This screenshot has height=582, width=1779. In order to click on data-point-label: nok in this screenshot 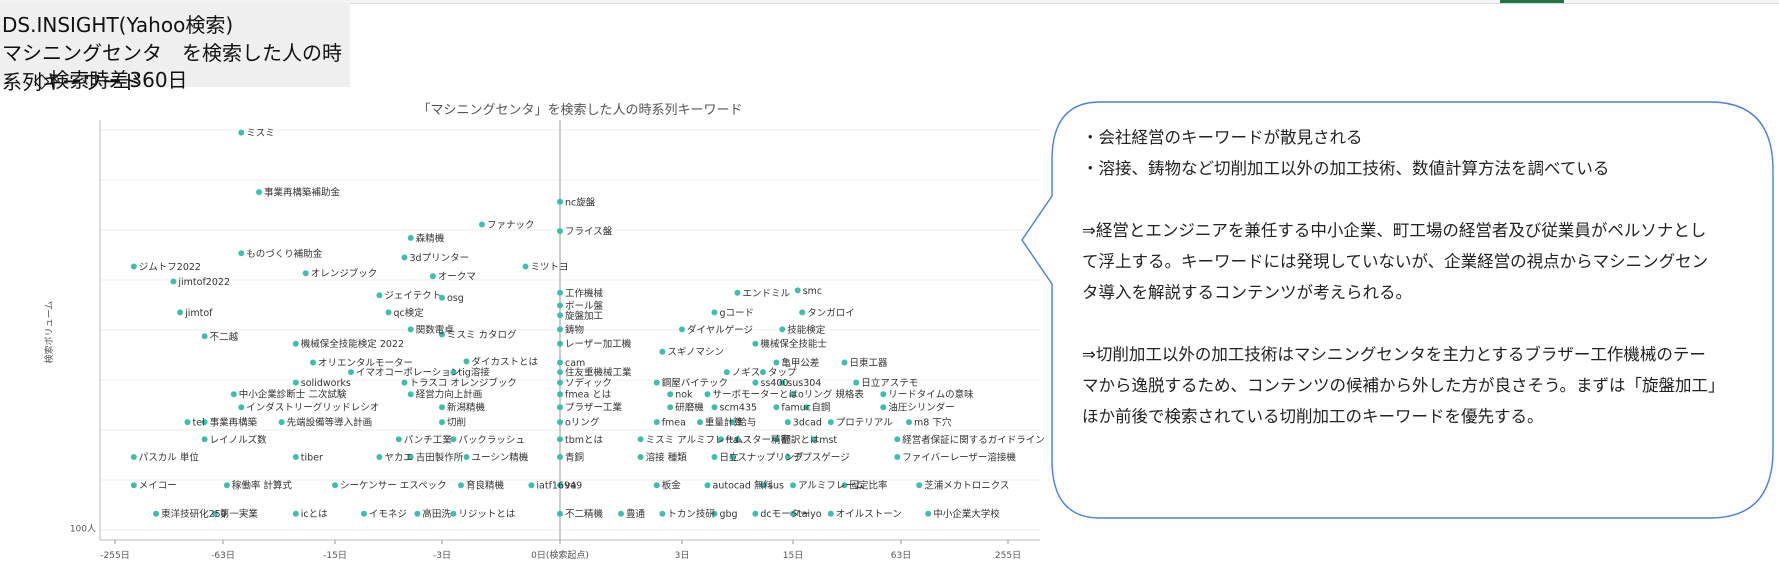, I will do `click(684, 395)`.